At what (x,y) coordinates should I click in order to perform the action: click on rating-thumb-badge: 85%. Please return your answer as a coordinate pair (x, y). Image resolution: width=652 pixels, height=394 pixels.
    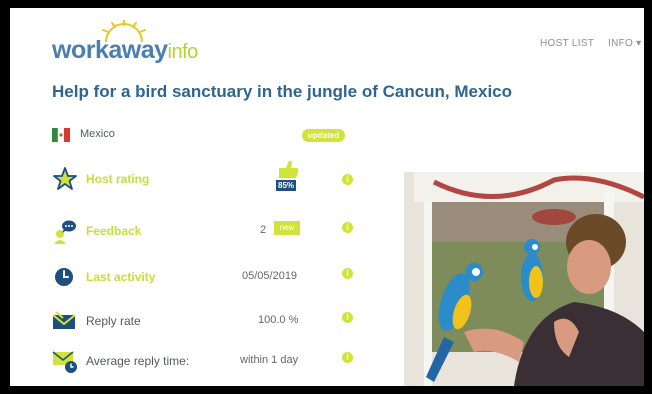
    Looking at the image, I should click on (289, 176).